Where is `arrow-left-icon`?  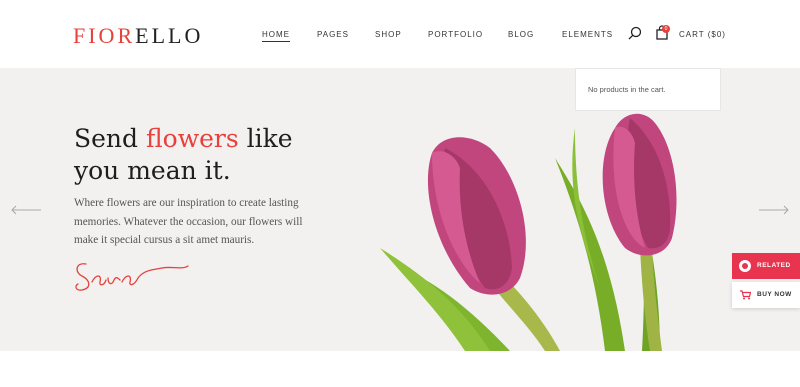
arrow-left-icon is located at coordinates (26, 210).